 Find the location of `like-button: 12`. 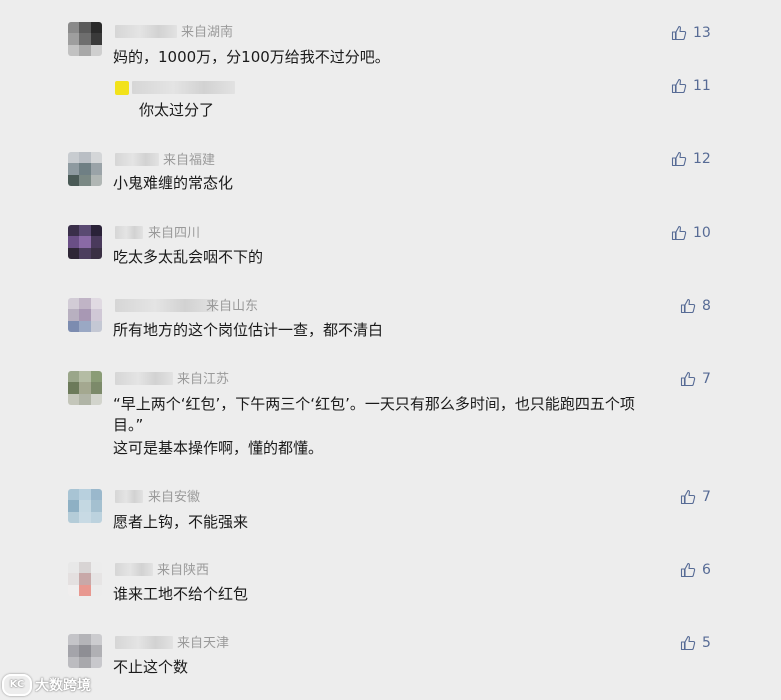

like-button: 12 is located at coordinates (691, 159).